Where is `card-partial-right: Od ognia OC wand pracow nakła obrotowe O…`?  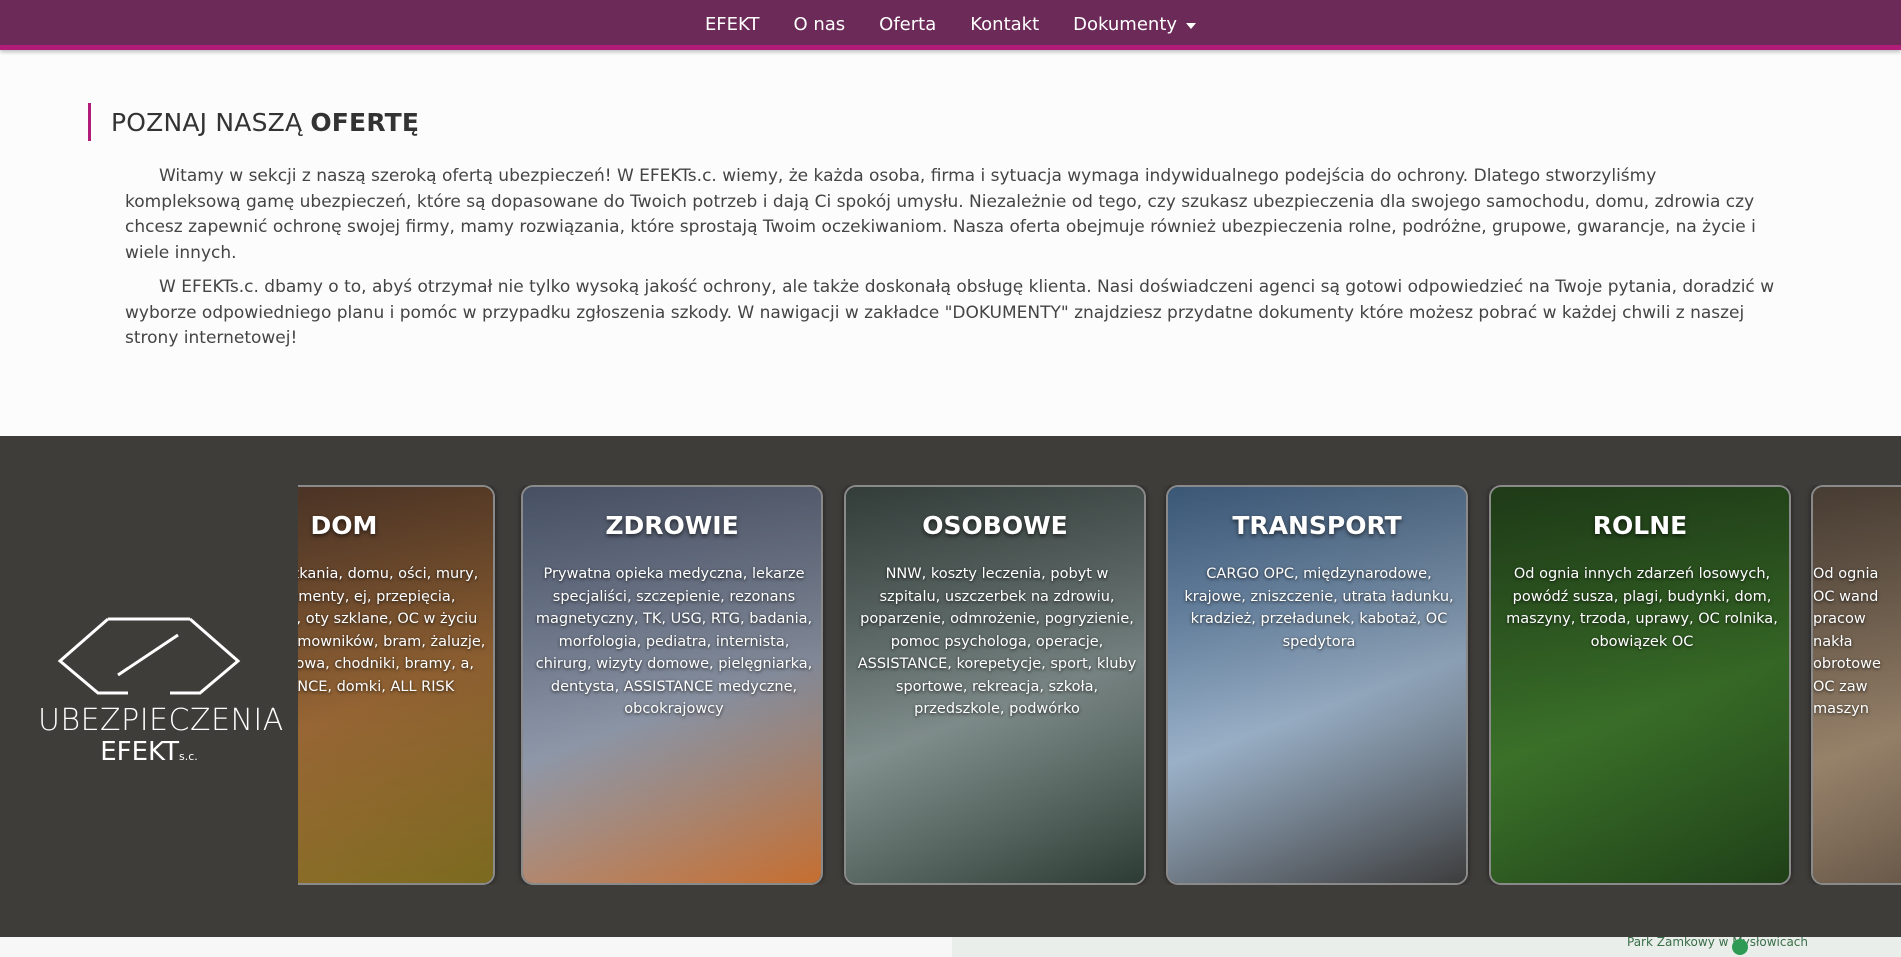 card-partial-right: Od ognia OC wand pracow nakła obrotowe O… is located at coordinates (1856, 685).